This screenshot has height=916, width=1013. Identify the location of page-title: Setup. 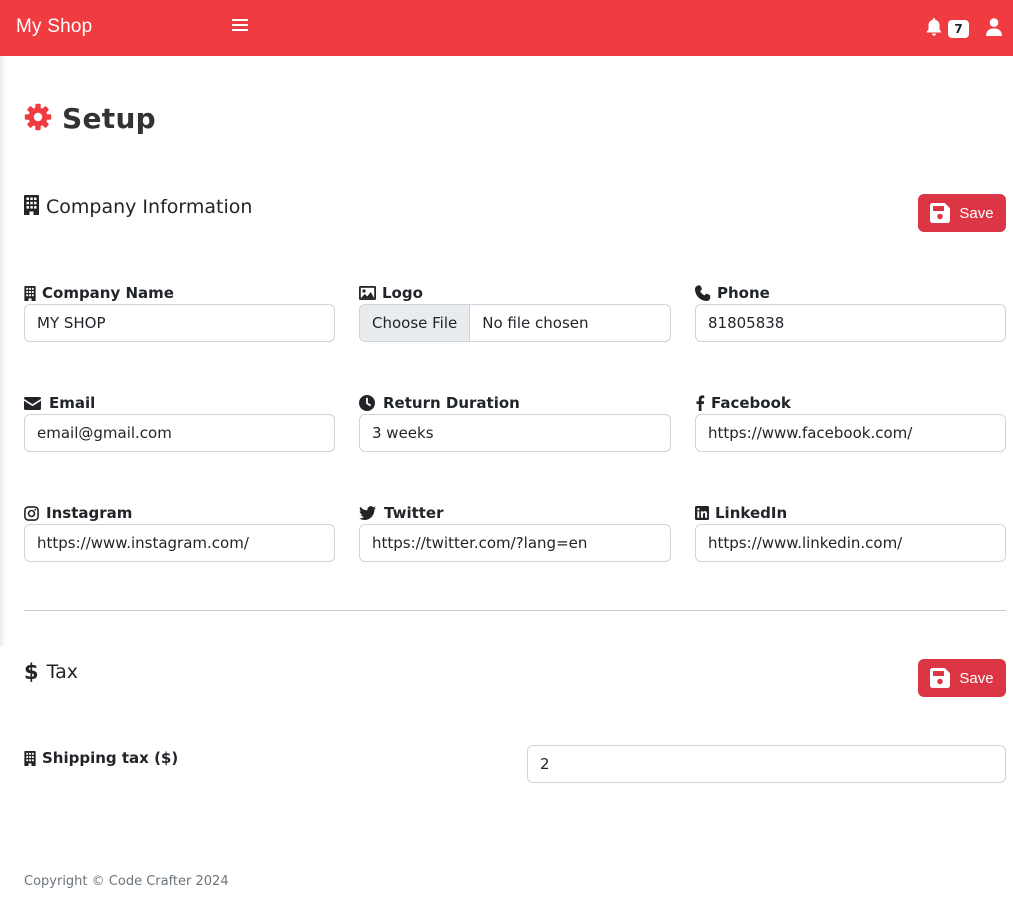
(90, 118).